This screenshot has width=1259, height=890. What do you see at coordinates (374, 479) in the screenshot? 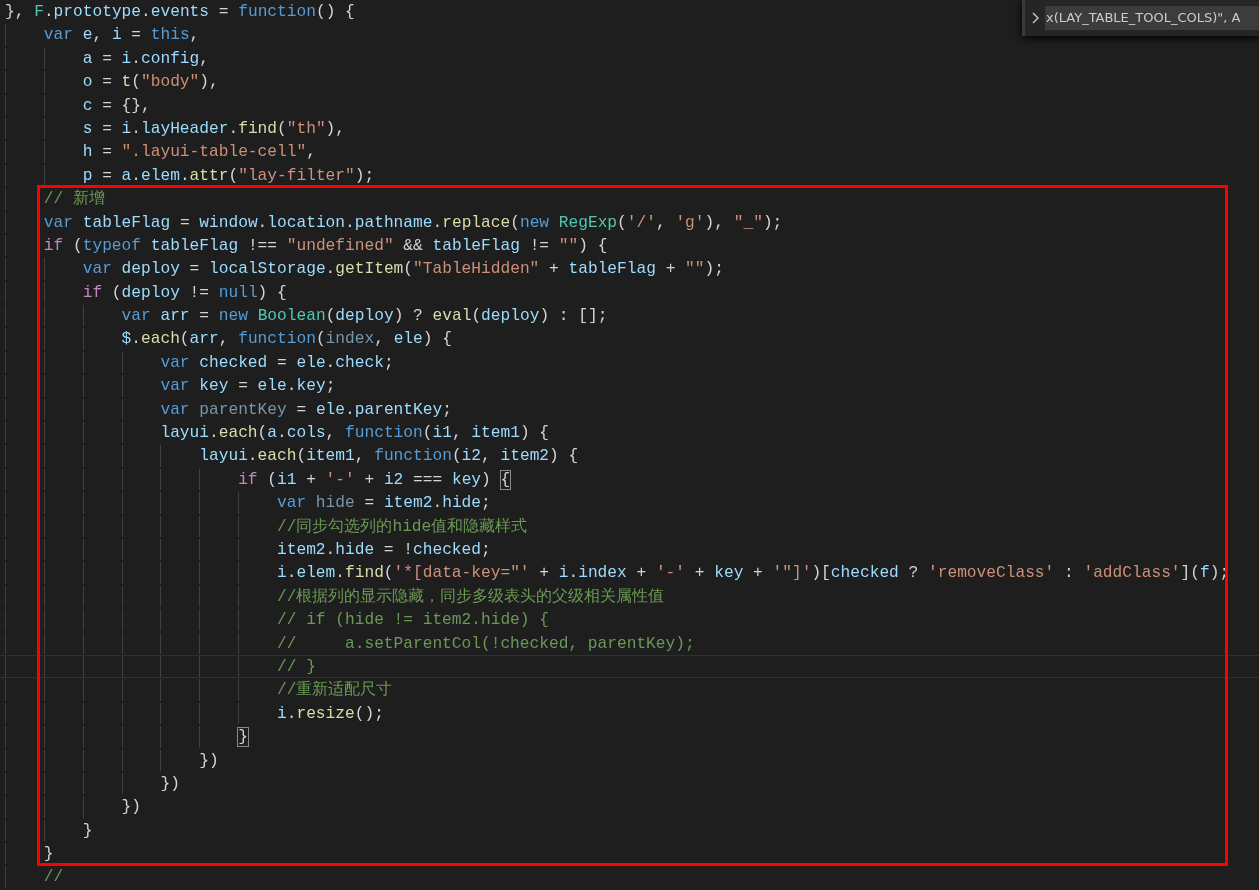
I see `code-line: if (i1 + '-' + i2 === key) {` at bounding box center [374, 479].